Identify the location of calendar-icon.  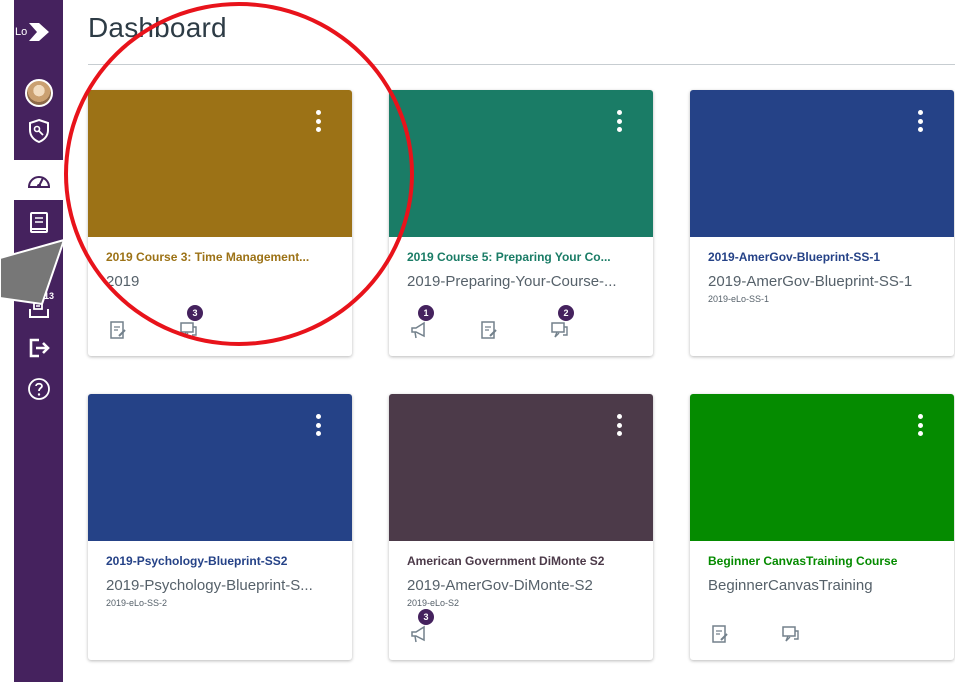
(38, 268).